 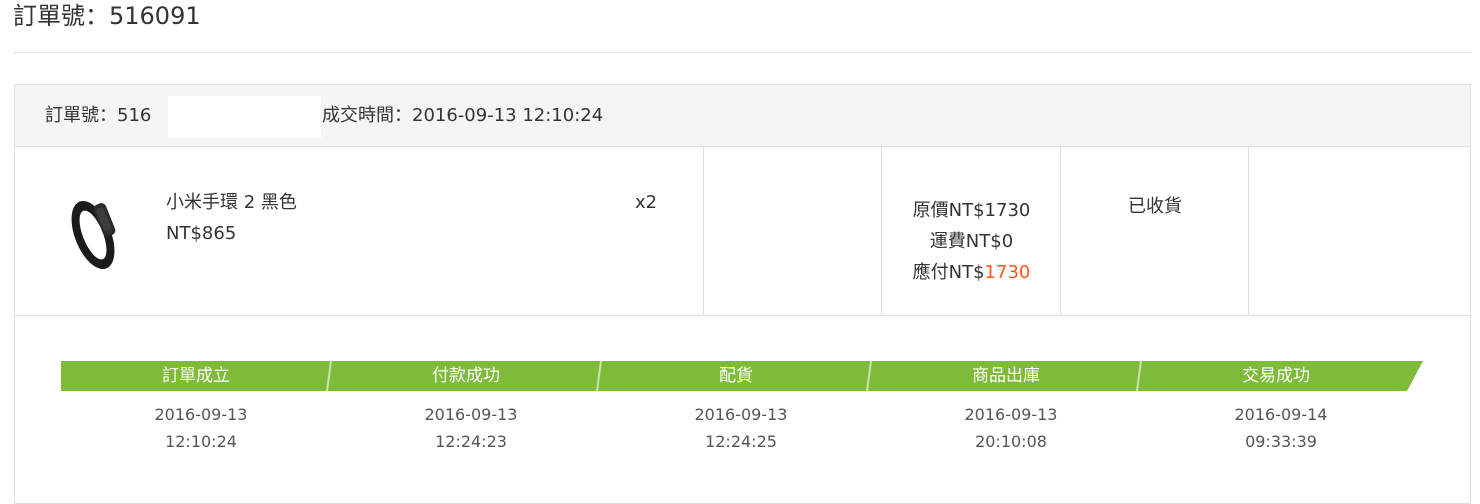 I want to click on redacted-area, so click(x=244, y=117).